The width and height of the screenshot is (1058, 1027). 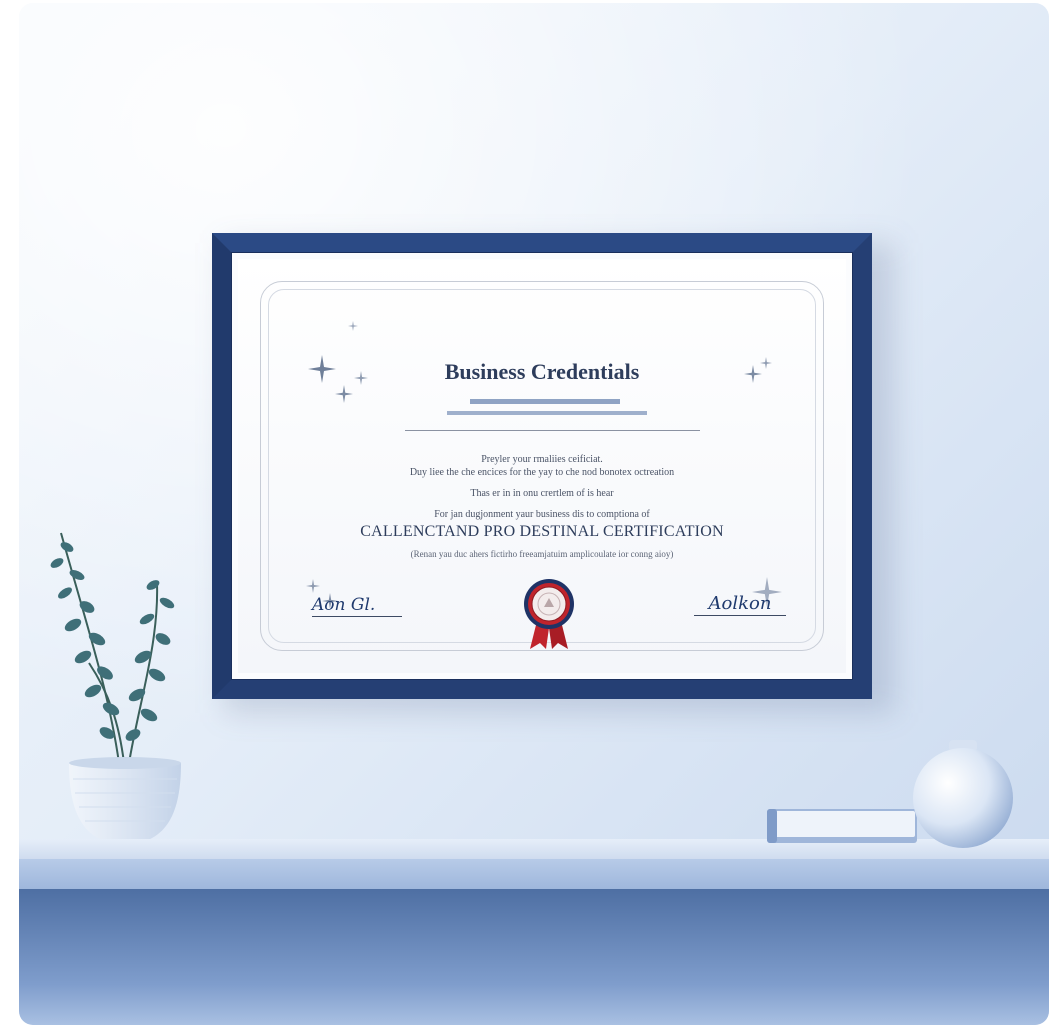 I want to click on lower-wall, so click(x=534, y=957).